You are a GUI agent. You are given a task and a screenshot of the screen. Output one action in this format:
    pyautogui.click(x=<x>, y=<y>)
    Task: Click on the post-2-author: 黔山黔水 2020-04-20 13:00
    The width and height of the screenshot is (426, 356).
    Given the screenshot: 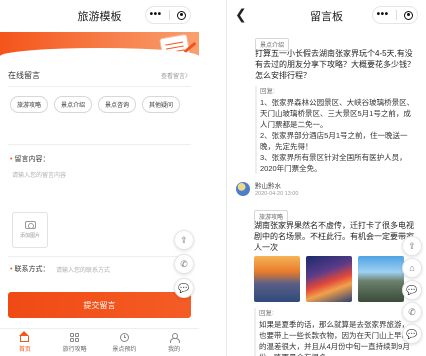 What is the action you would take?
    pyautogui.click(x=267, y=188)
    